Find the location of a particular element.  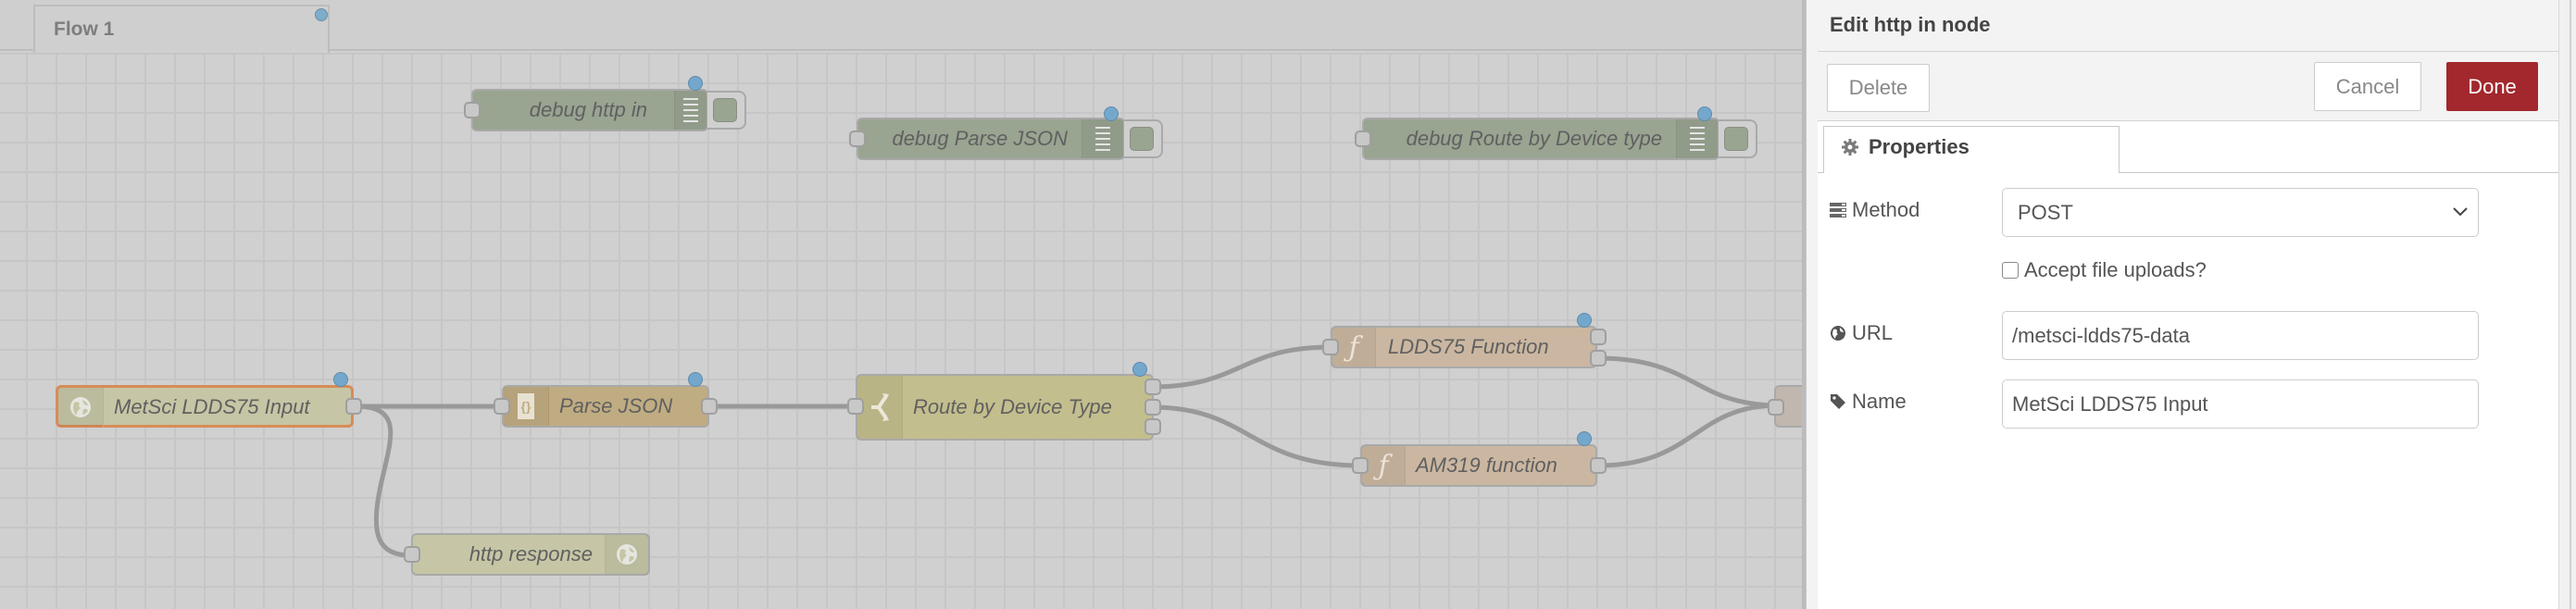

wire-ldds75-to-next is located at coordinates (1688, 381).